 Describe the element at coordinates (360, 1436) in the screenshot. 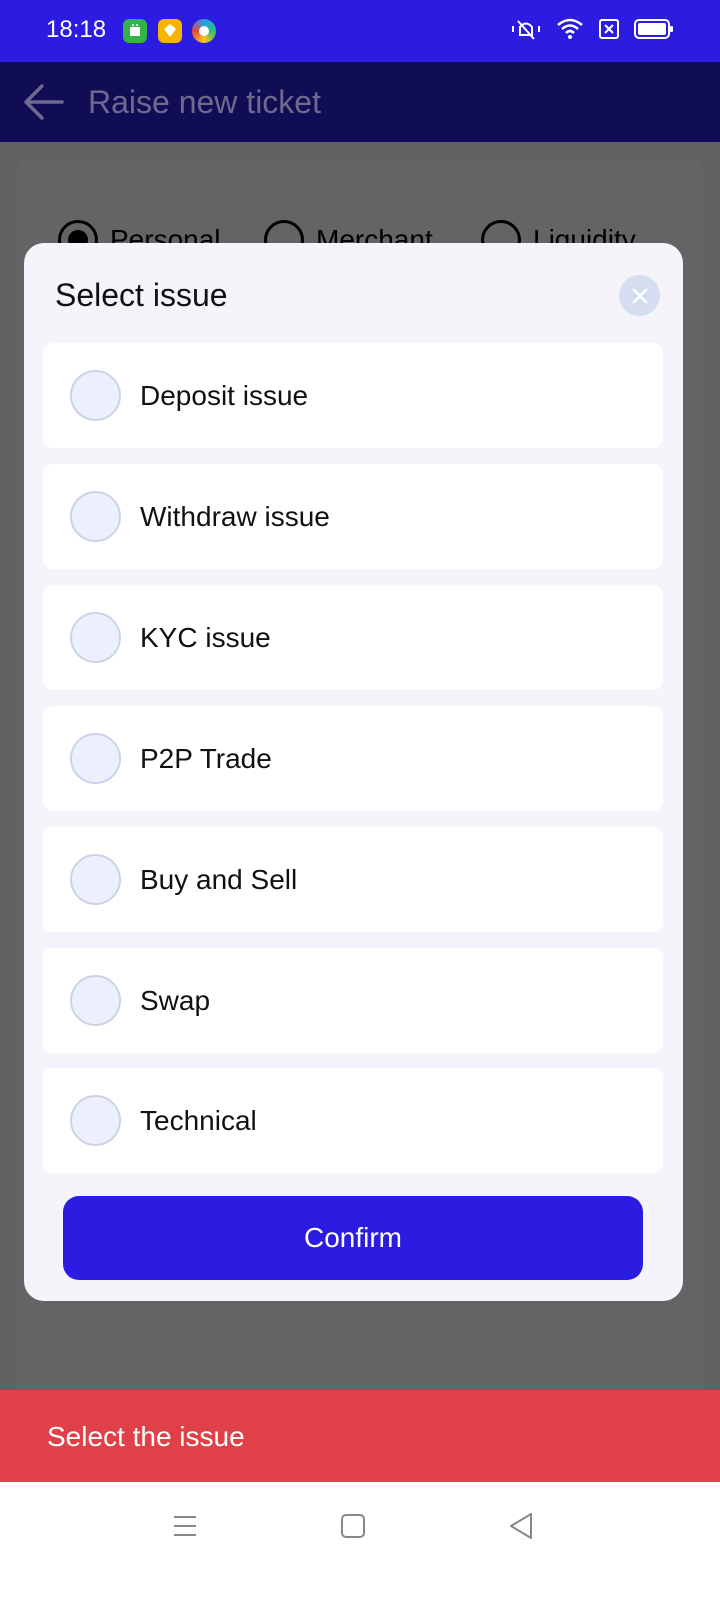

I see `error-snackbar: Select the issue` at that location.